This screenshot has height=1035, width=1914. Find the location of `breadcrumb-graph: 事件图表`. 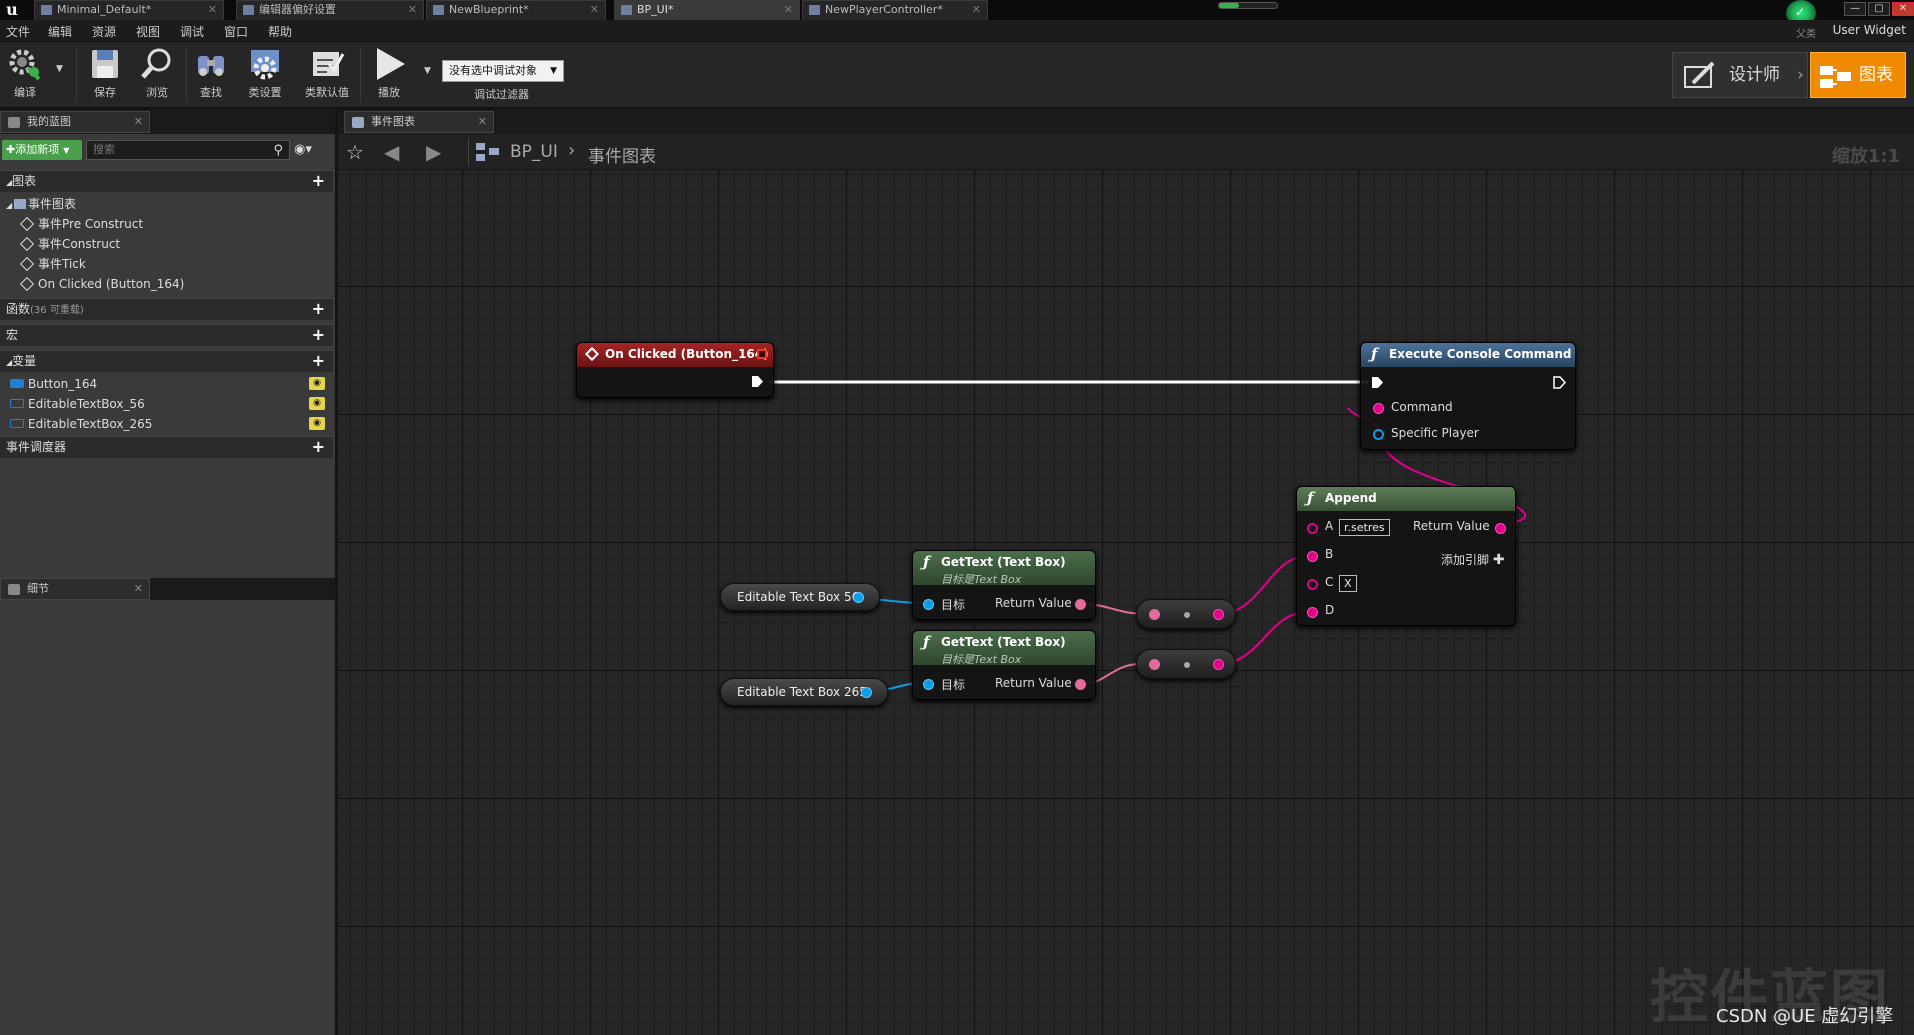

breadcrumb-graph: 事件图表 is located at coordinates (622, 154).